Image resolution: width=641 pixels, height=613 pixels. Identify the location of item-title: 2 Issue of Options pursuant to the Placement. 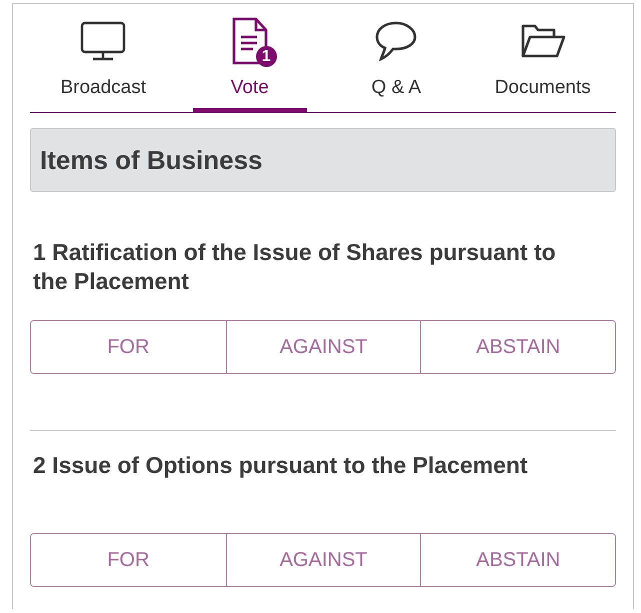
(280, 465).